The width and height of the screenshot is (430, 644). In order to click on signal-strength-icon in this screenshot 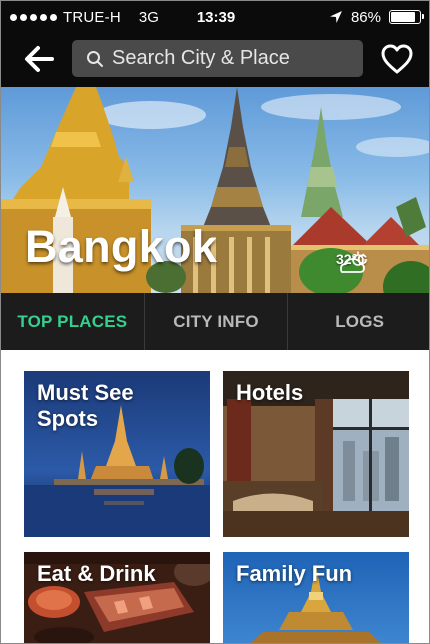, I will do `click(33, 17)`.